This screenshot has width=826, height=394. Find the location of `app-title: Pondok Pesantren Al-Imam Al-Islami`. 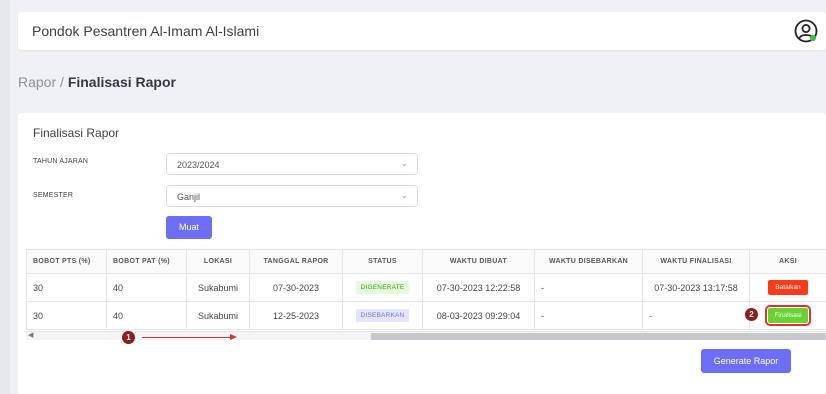

app-title: Pondok Pesantren Al-Imam Al-Islami is located at coordinates (146, 31).